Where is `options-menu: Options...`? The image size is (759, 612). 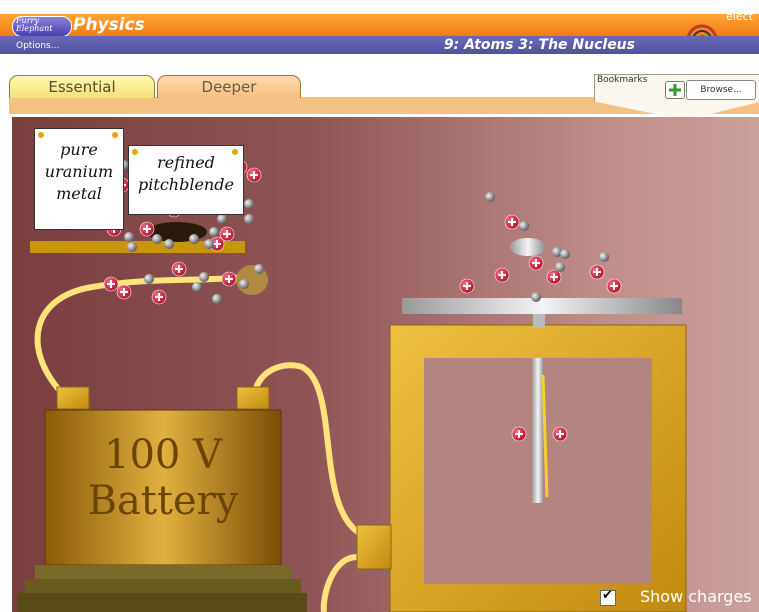
options-menu: Options... is located at coordinates (37, 46).